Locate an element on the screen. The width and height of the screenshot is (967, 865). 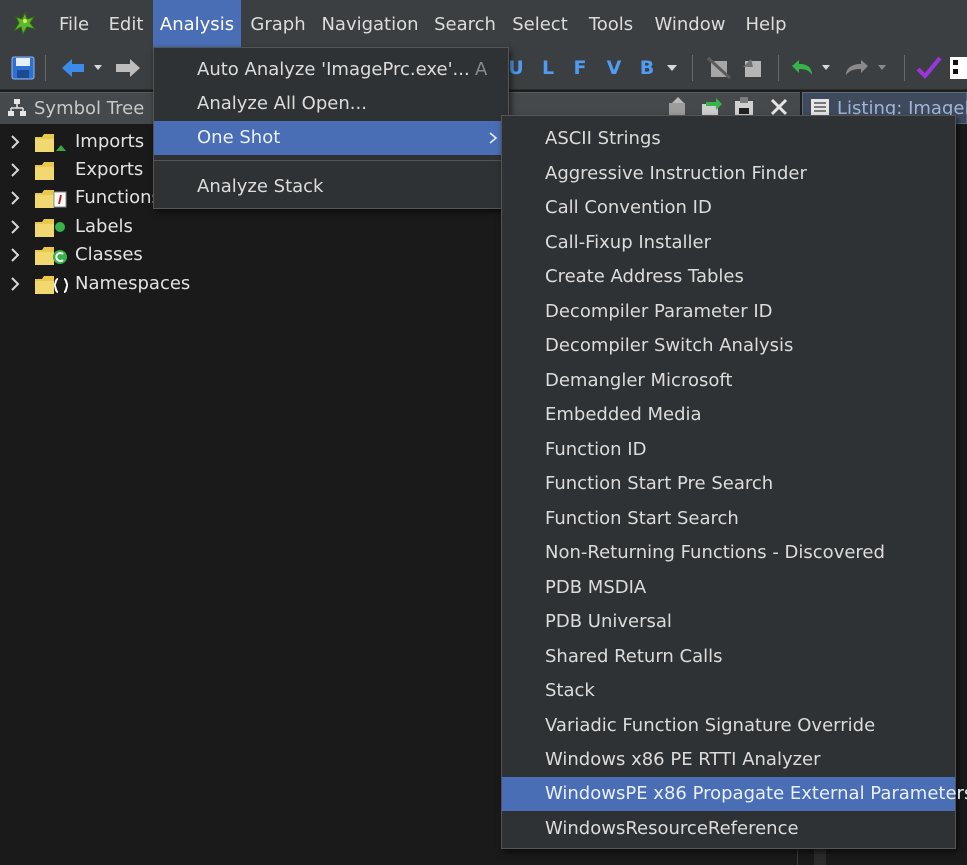
menu-item-label: WindowsResourceReference is located at coordinates (672, 828).